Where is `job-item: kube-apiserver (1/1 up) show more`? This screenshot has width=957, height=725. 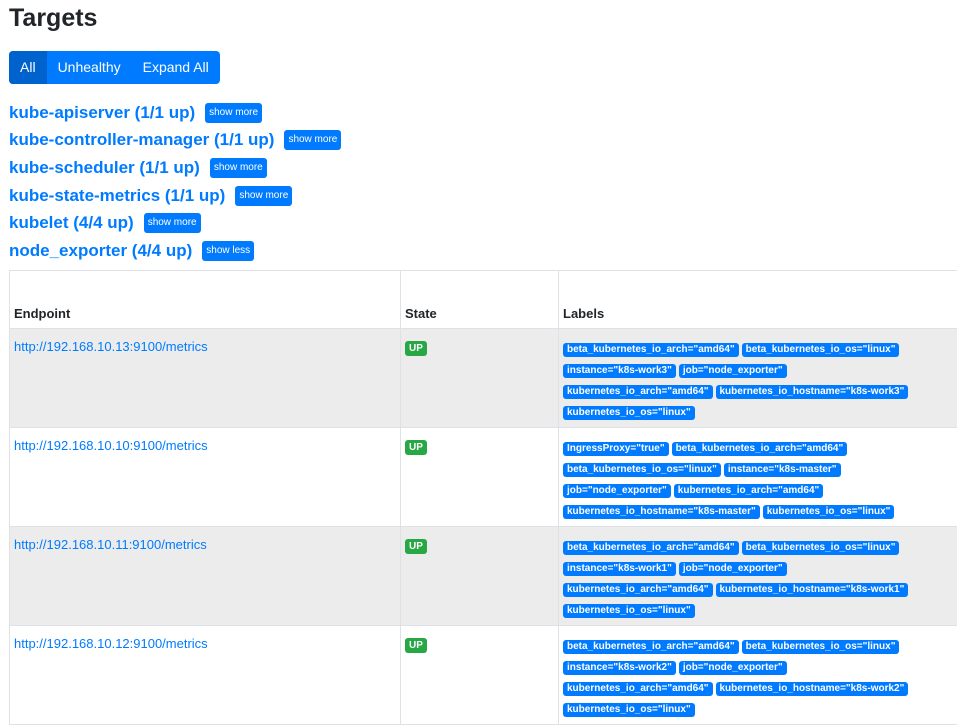
job-item: kube-apiserver (1/1 up) show more is located at coordinates (175, 113).